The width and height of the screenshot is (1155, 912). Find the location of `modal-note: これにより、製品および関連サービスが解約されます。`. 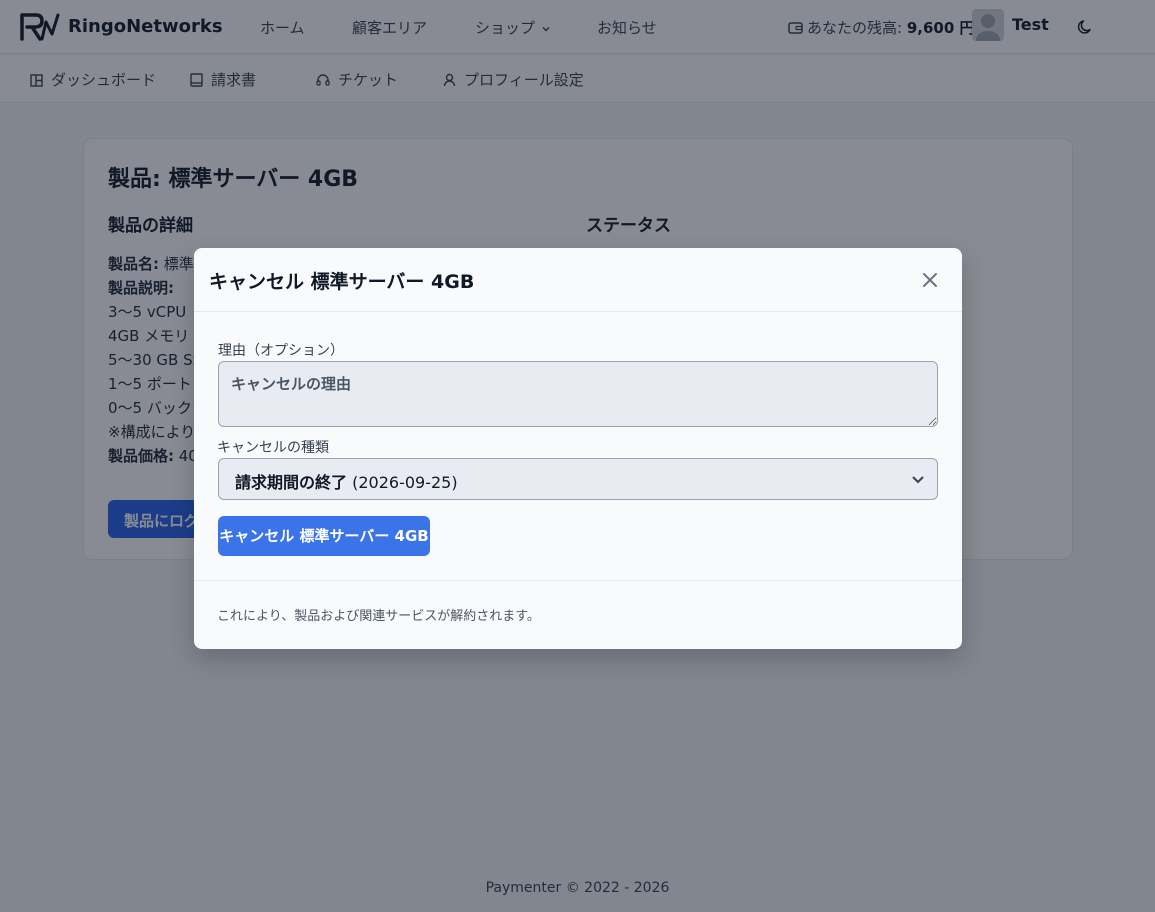

modal-note: これにより、製品および関連サービスが解約されます。 is located at coordinates (378, 616).